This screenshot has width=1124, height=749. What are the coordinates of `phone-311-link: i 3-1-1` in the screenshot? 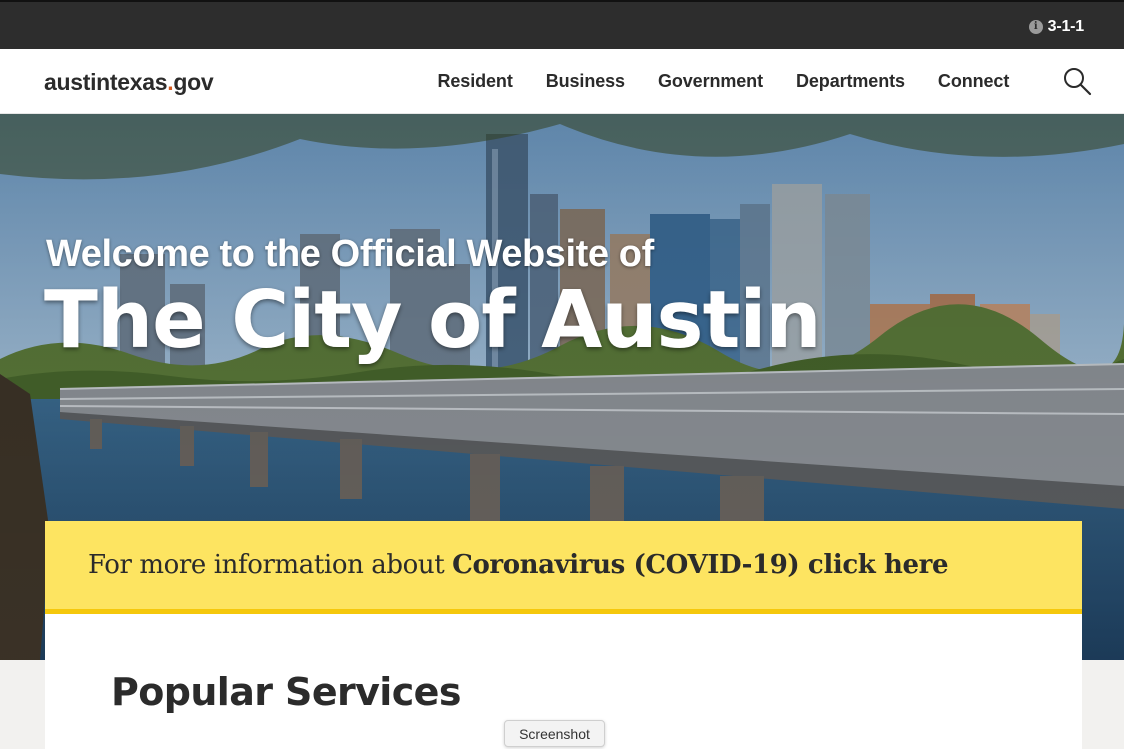 It's located at (1056, 27).